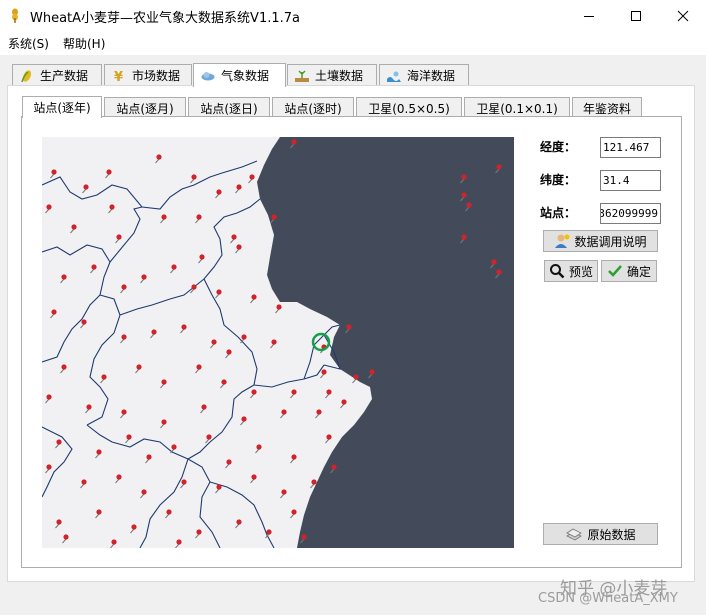 This screenshot has width=706, height=615. I want to click on window-title: WheatA小麦芽—农业气象大数据系统V1.1.7a, so click(165, 18).